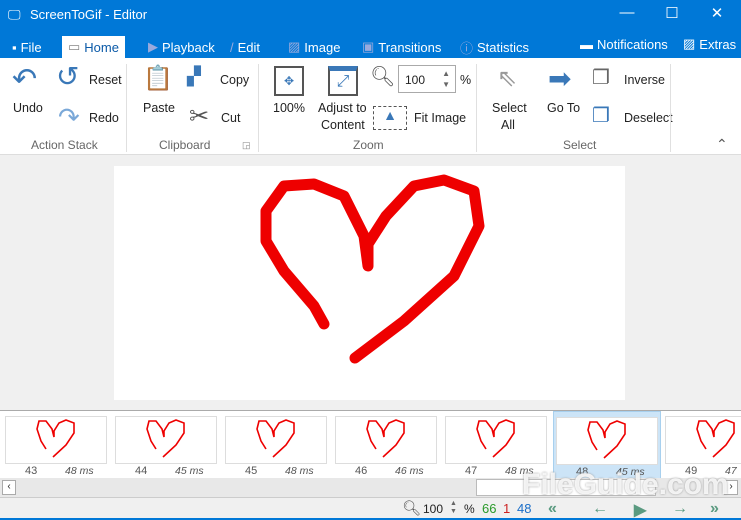 This screenshot has width=741, height=520. I want to click on tab-label: Edit, so click(249, 47).